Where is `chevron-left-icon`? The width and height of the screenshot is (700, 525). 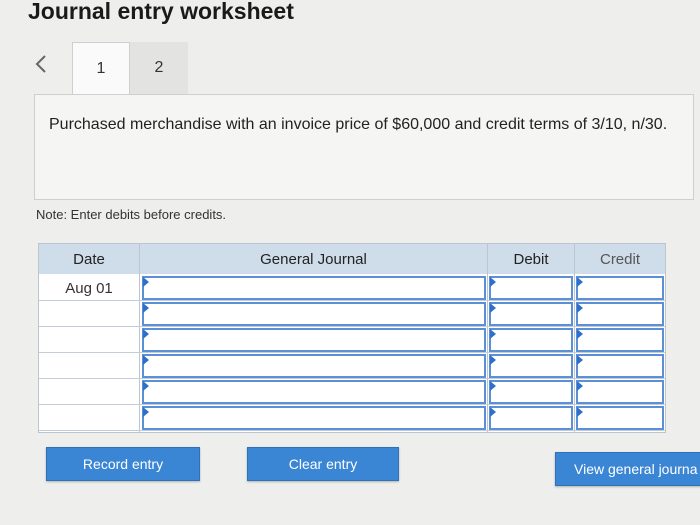 chevron-left-icon is located at coordinates (40, 64).